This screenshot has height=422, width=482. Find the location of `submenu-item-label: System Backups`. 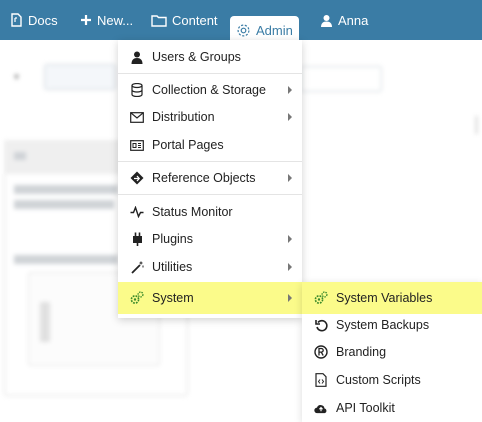

submenu-item-label: System Backups is located at coordinates (383, 325).